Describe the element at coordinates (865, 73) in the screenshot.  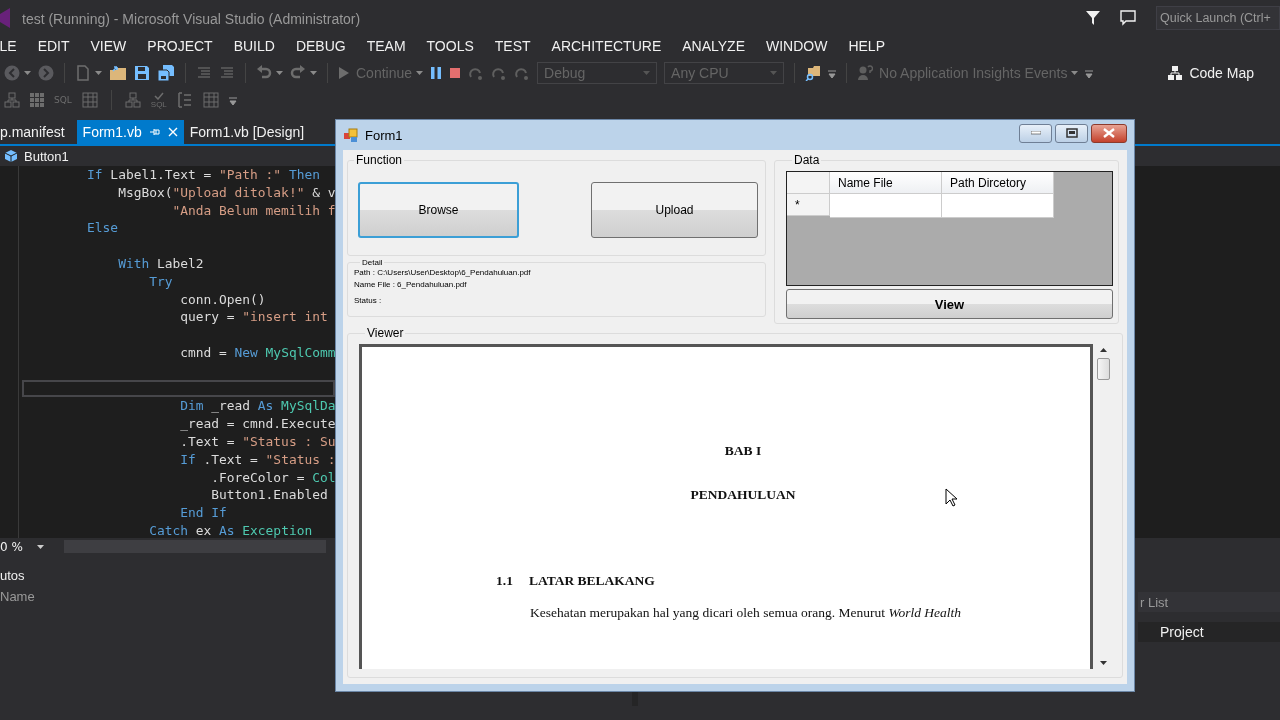
I see `insights-icon` at that location.